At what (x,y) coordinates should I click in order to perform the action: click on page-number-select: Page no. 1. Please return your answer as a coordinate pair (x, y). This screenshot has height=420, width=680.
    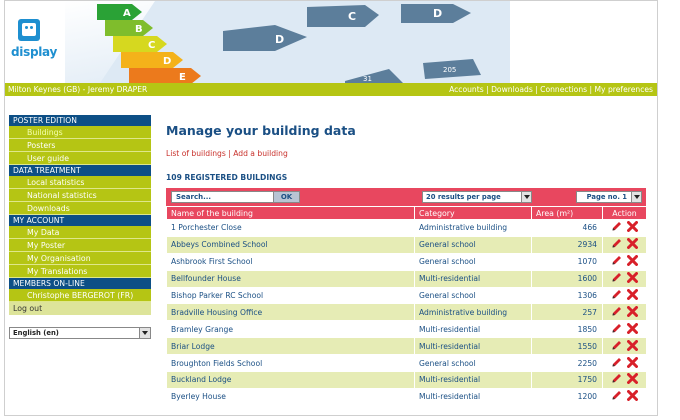
    Looking at the image, I should click on (609, 197).